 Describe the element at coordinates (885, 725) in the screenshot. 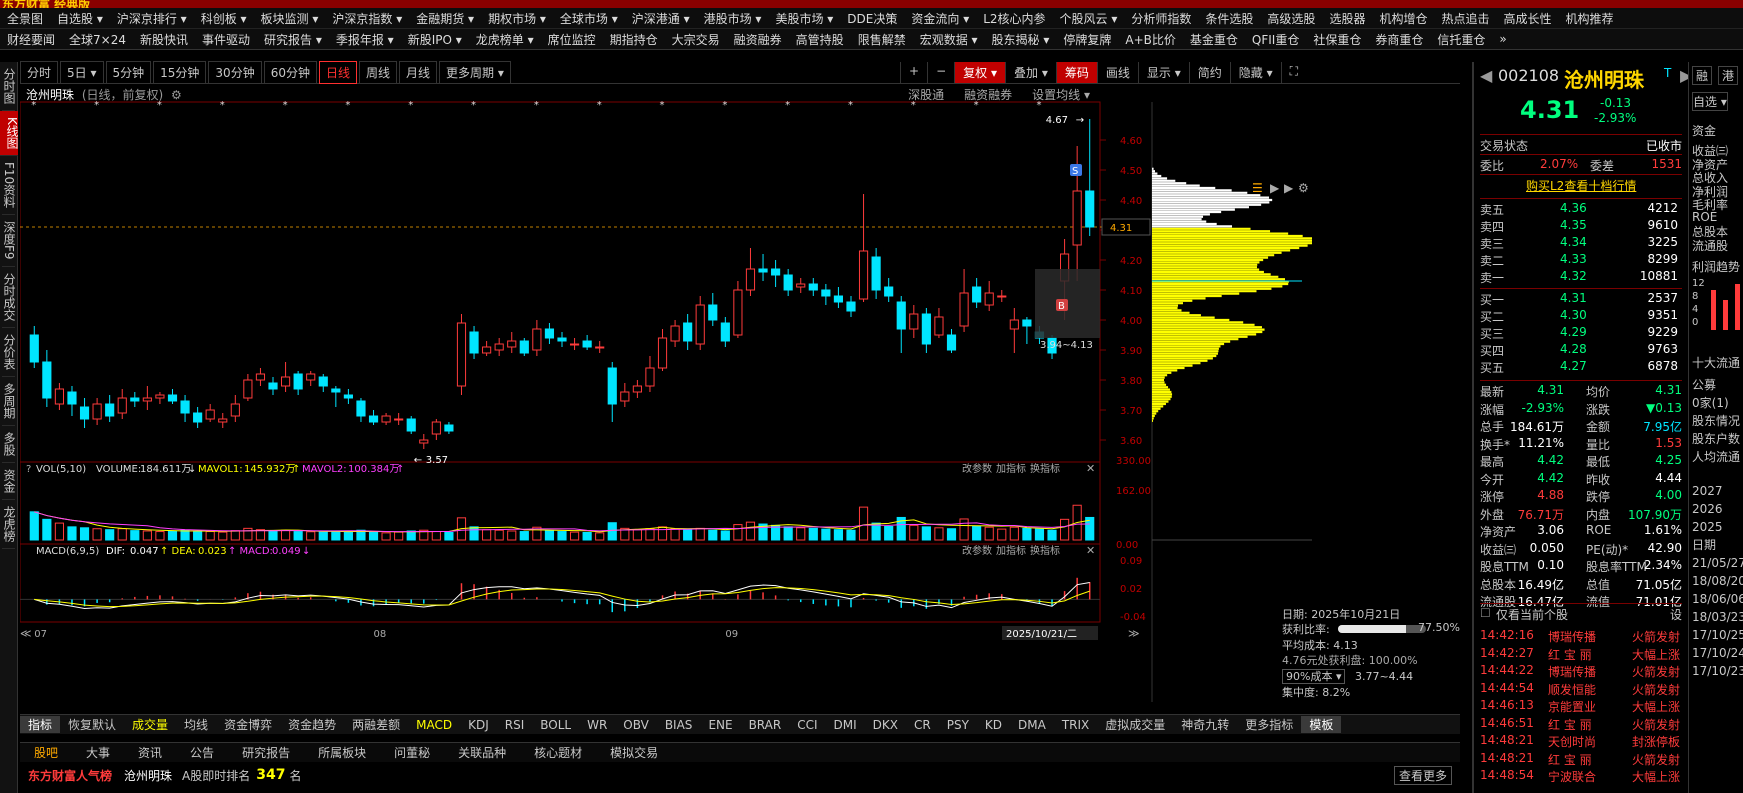

I see `indicator-button: DKX` at that location.